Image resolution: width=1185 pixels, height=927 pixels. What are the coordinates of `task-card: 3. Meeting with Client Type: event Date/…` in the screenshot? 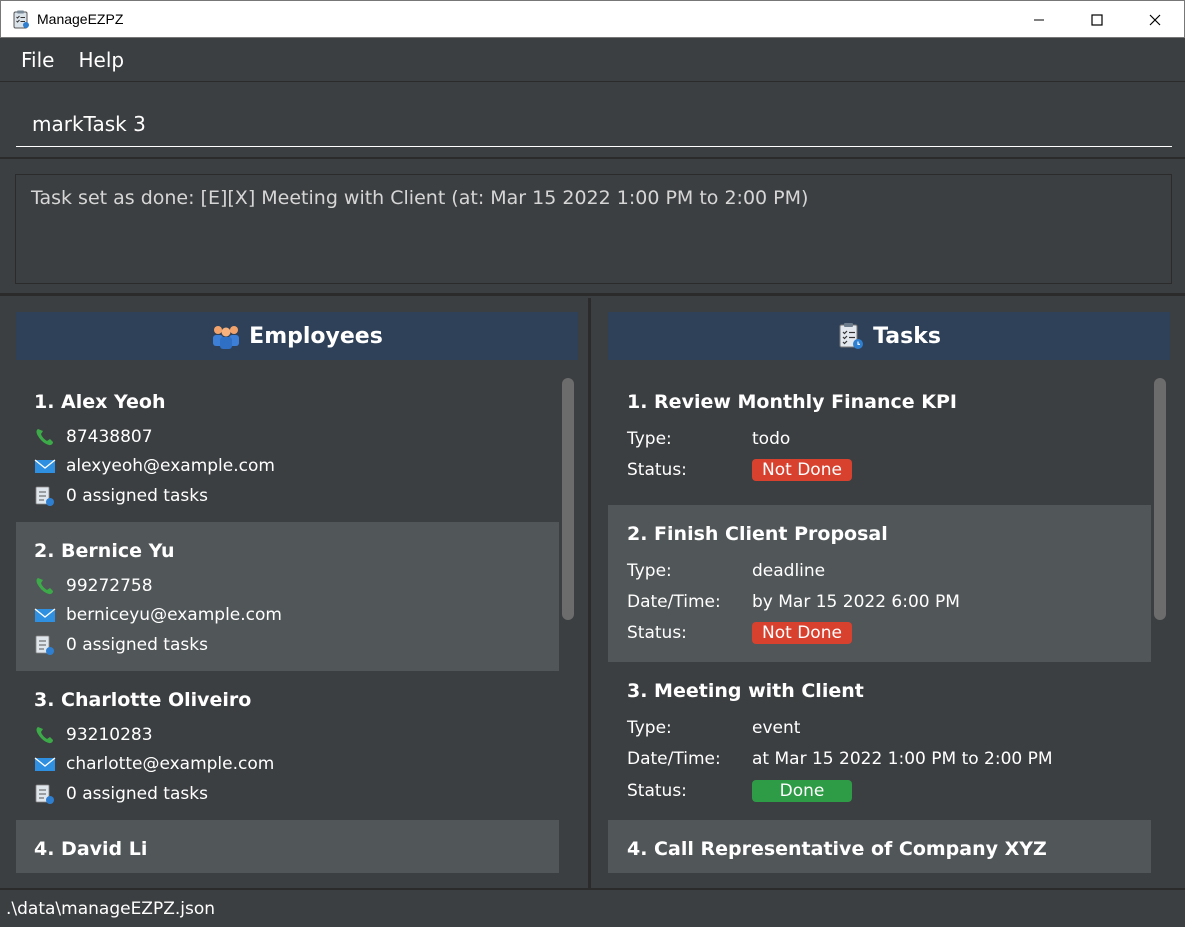 It's located at (879, 741).